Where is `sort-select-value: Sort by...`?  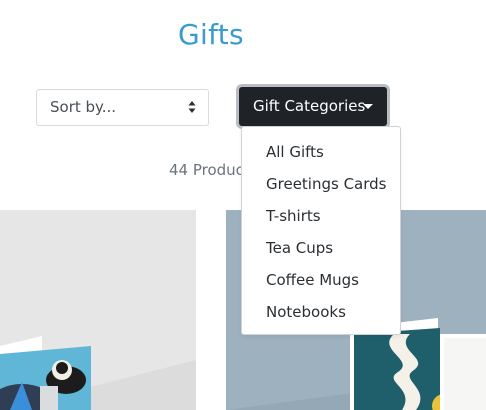 sort-select-value: Sort by... is located at coordinates (83, 107).